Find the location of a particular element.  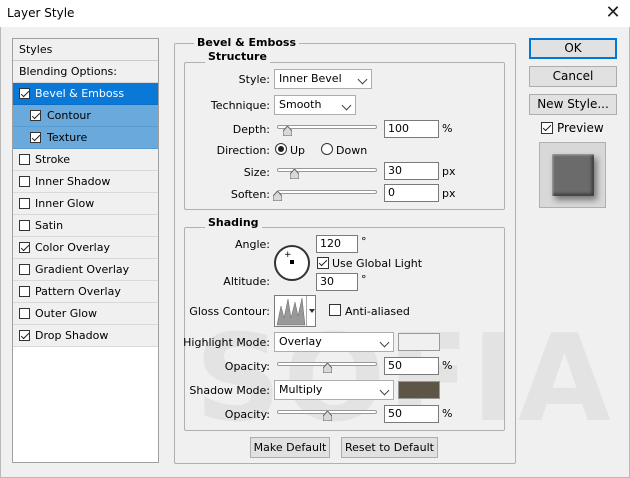

preview-label: Preview is located at coordinates (580, 128).